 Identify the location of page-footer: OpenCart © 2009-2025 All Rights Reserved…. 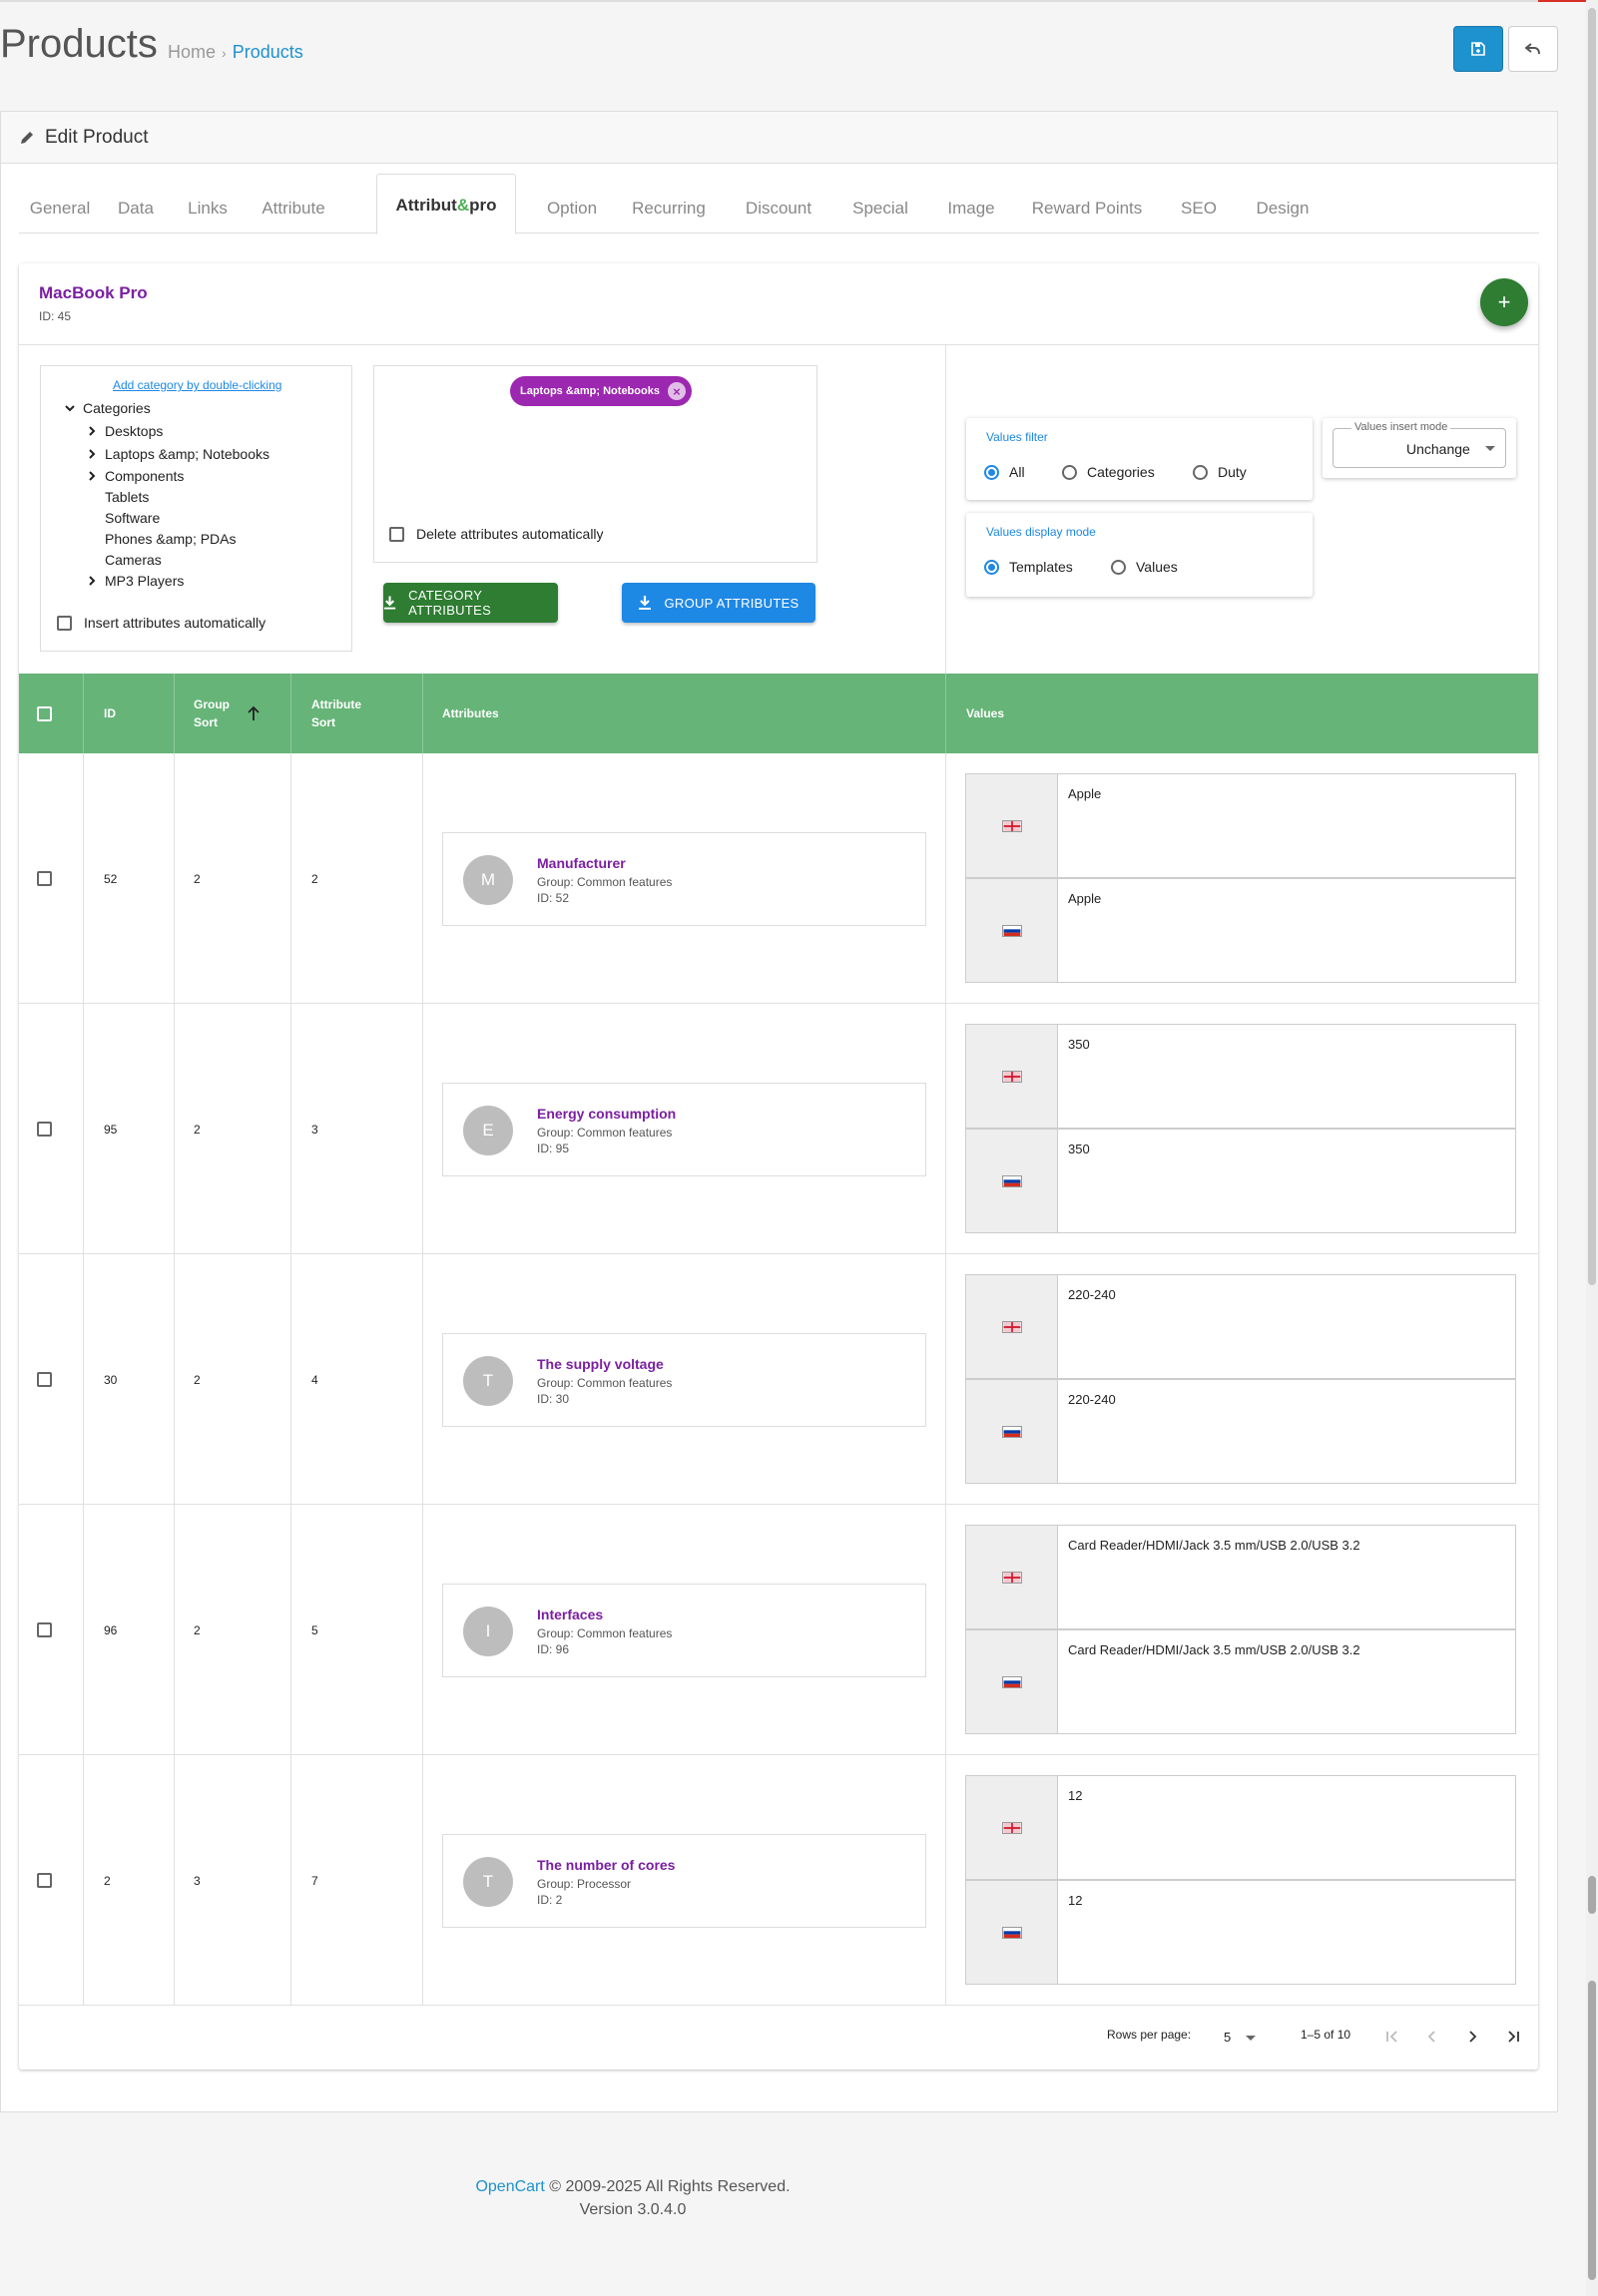
(633, 2198).